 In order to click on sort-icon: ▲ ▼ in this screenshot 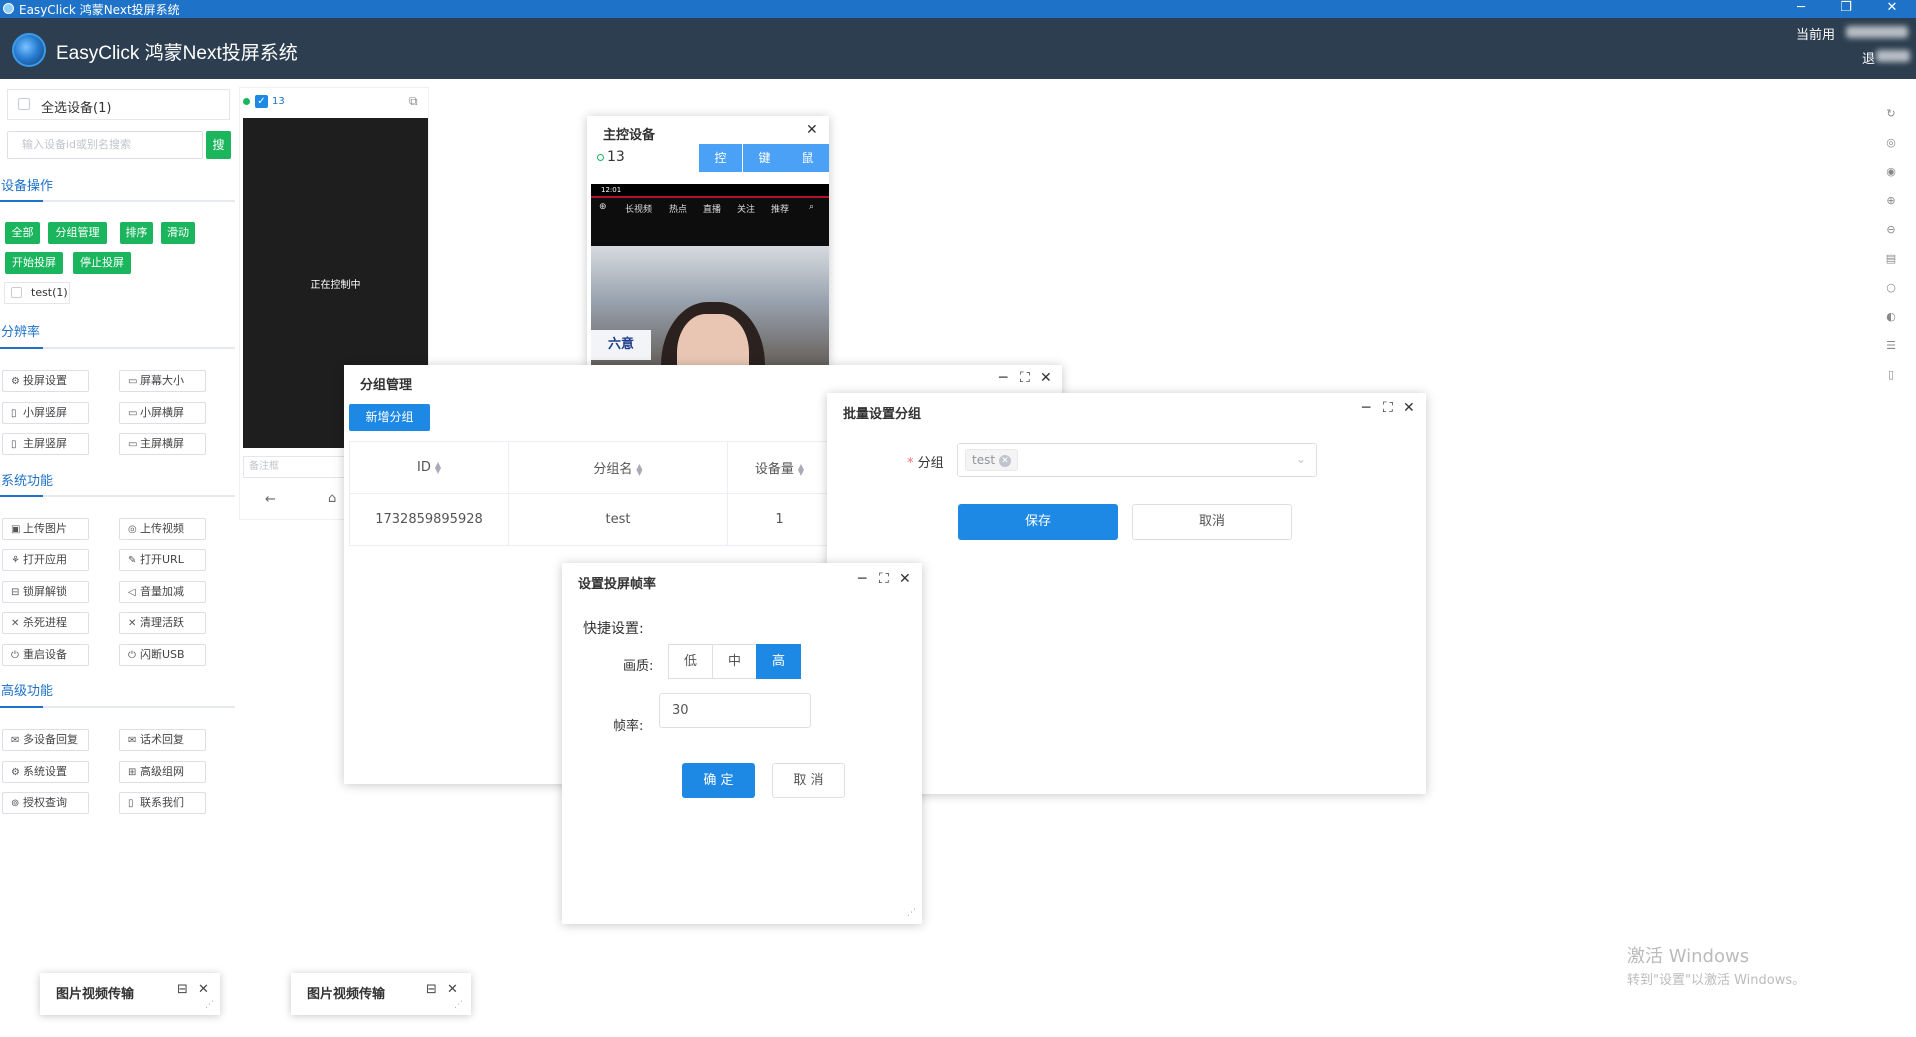, I will do `click(801, 469)`.